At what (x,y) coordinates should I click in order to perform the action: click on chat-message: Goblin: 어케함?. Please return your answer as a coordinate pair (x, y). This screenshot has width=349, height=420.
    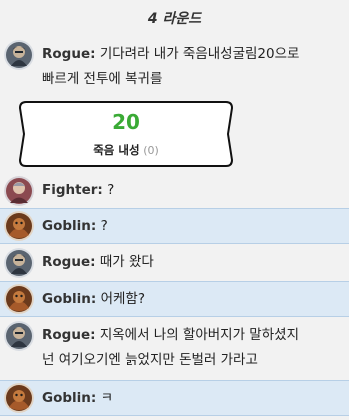
    Looking at the image, I should click on (174, 299).